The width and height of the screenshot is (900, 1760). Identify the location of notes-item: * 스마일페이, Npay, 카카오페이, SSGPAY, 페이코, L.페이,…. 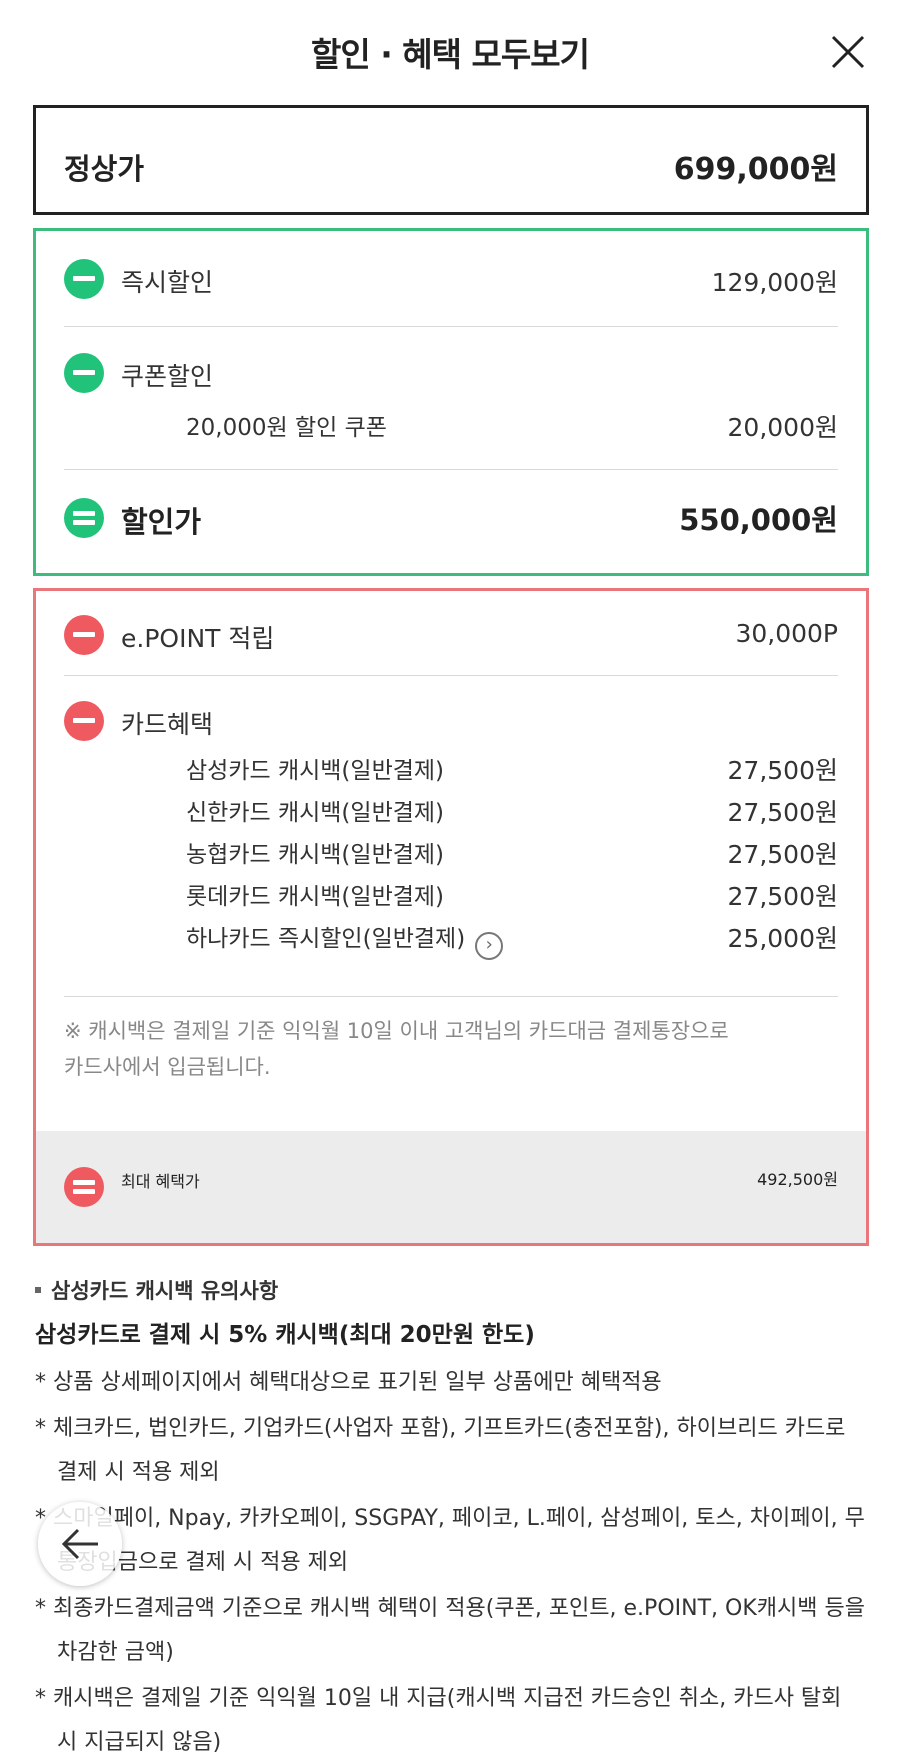
(450, 1540).